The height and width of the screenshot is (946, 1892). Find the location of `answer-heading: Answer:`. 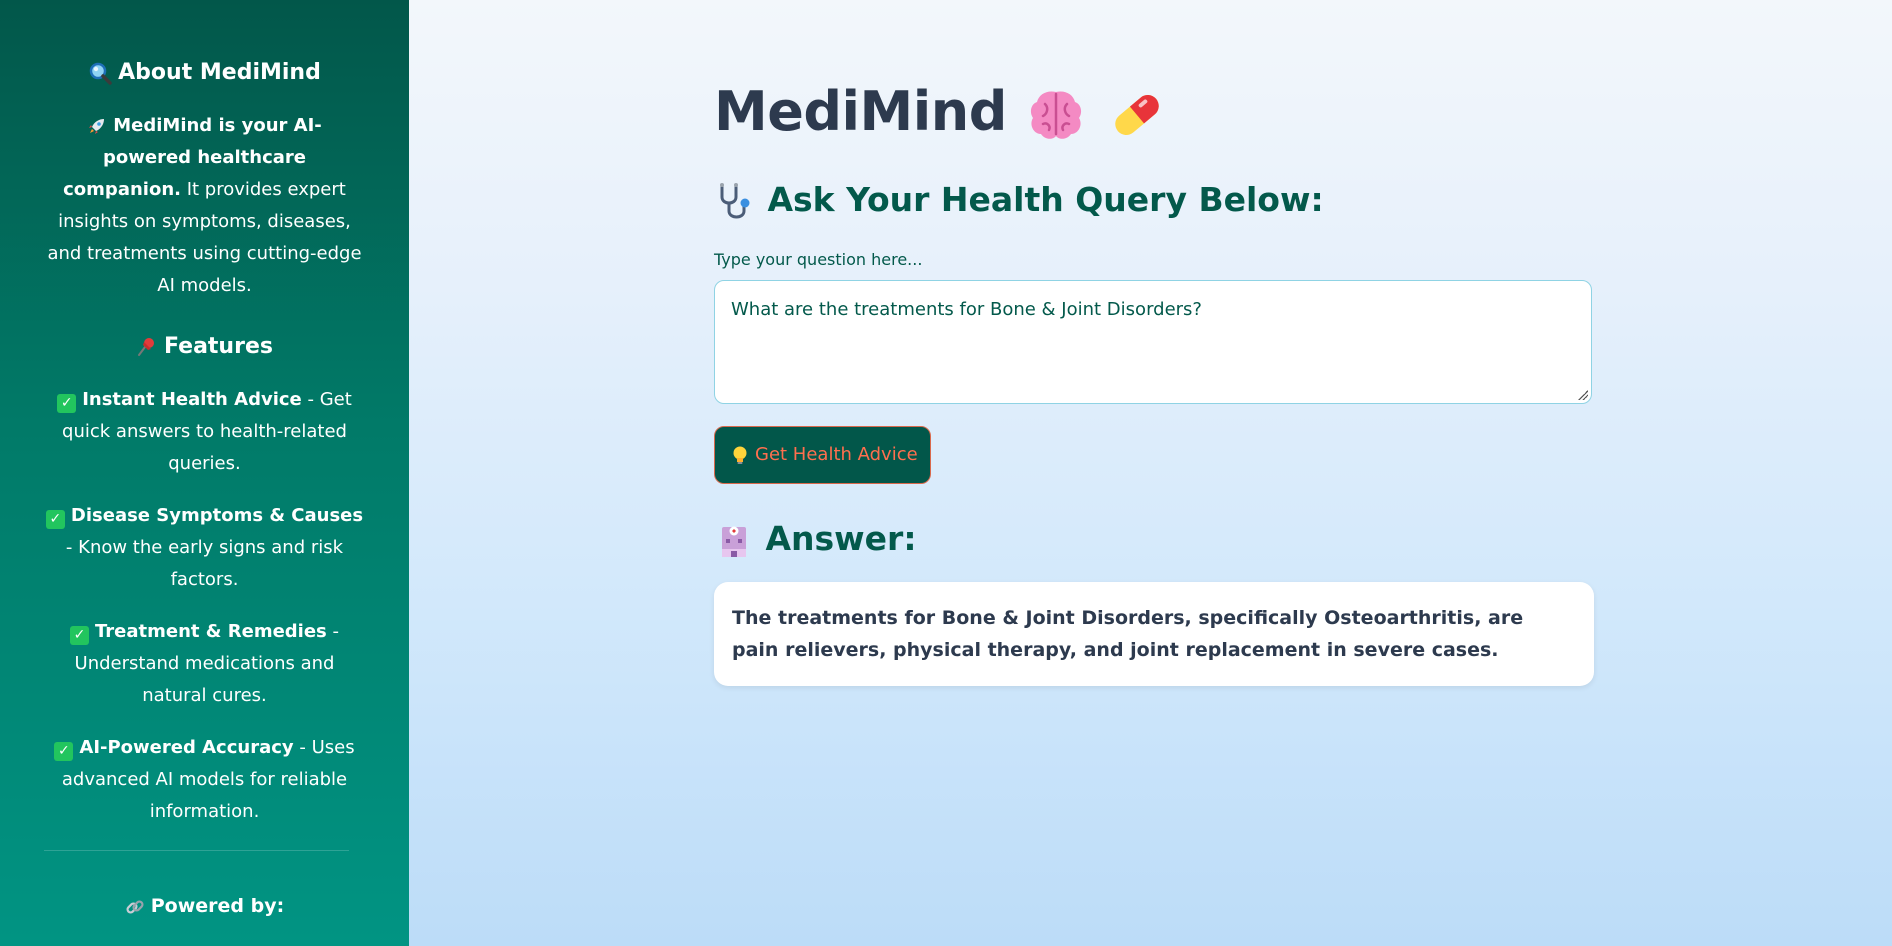

answer-heading: Answer: is located at coordinates (1154, 539).